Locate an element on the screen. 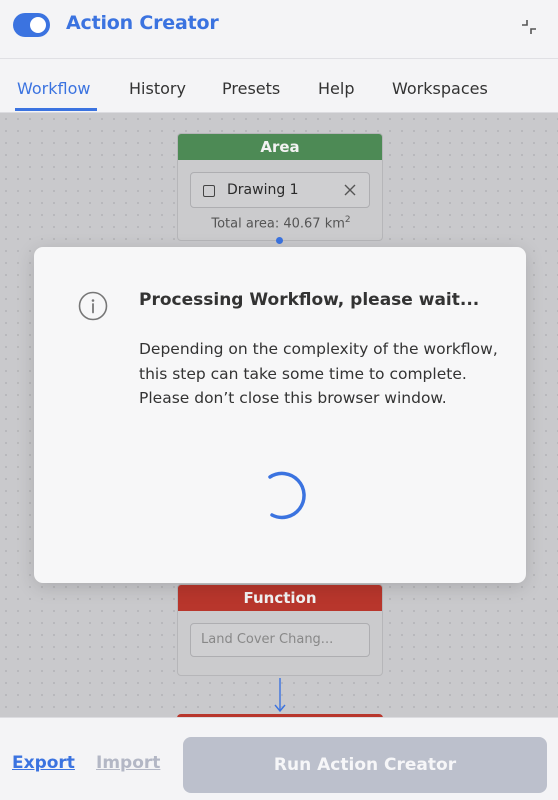  drawing-checkbox is located at coordinates (209, 191).